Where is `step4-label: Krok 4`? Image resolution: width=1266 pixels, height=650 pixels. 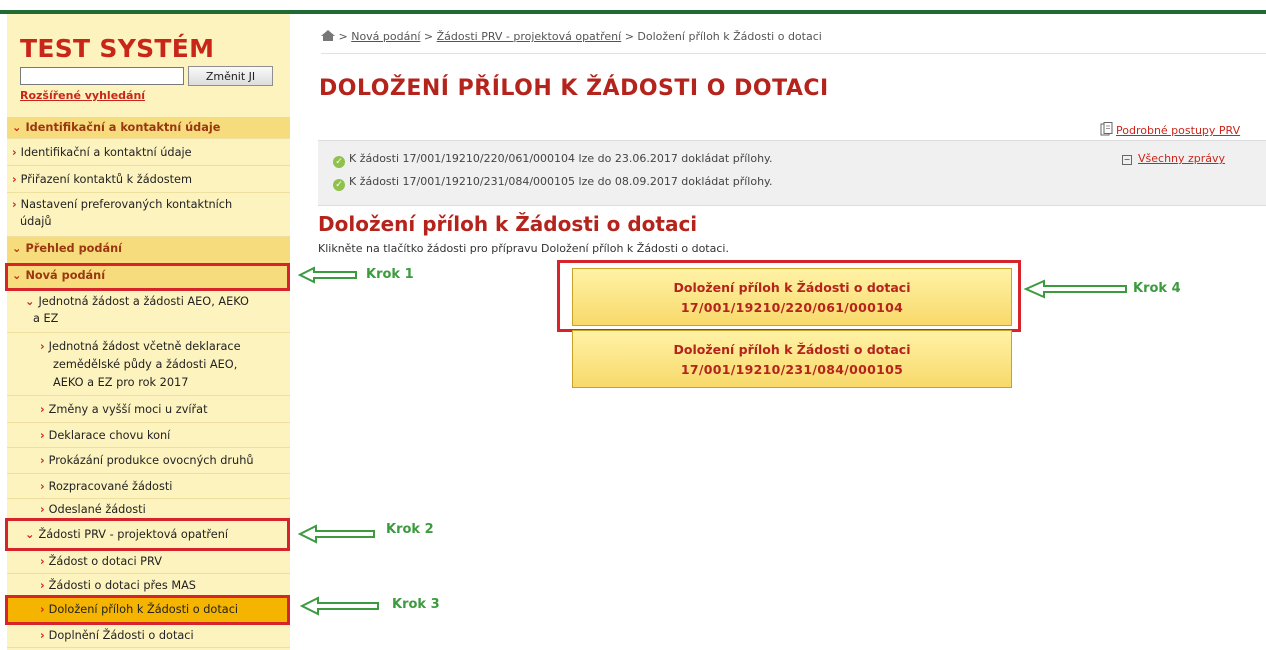 step4-label: Krok 4 is located at coordinates (1157, 288).